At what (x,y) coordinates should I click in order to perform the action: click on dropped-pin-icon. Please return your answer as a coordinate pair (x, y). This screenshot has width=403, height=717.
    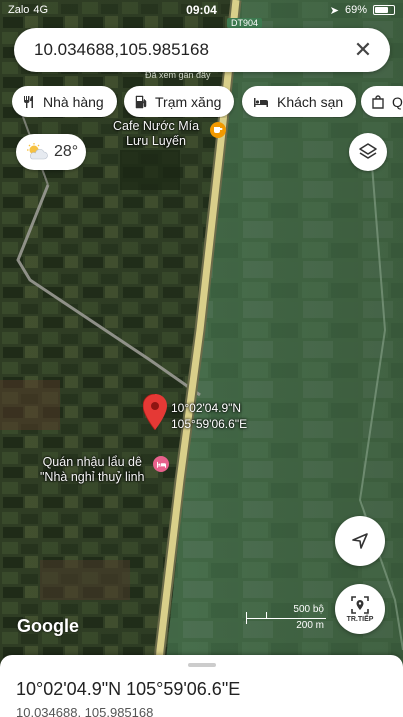
    Looking at the image, I should click on (155, 412).